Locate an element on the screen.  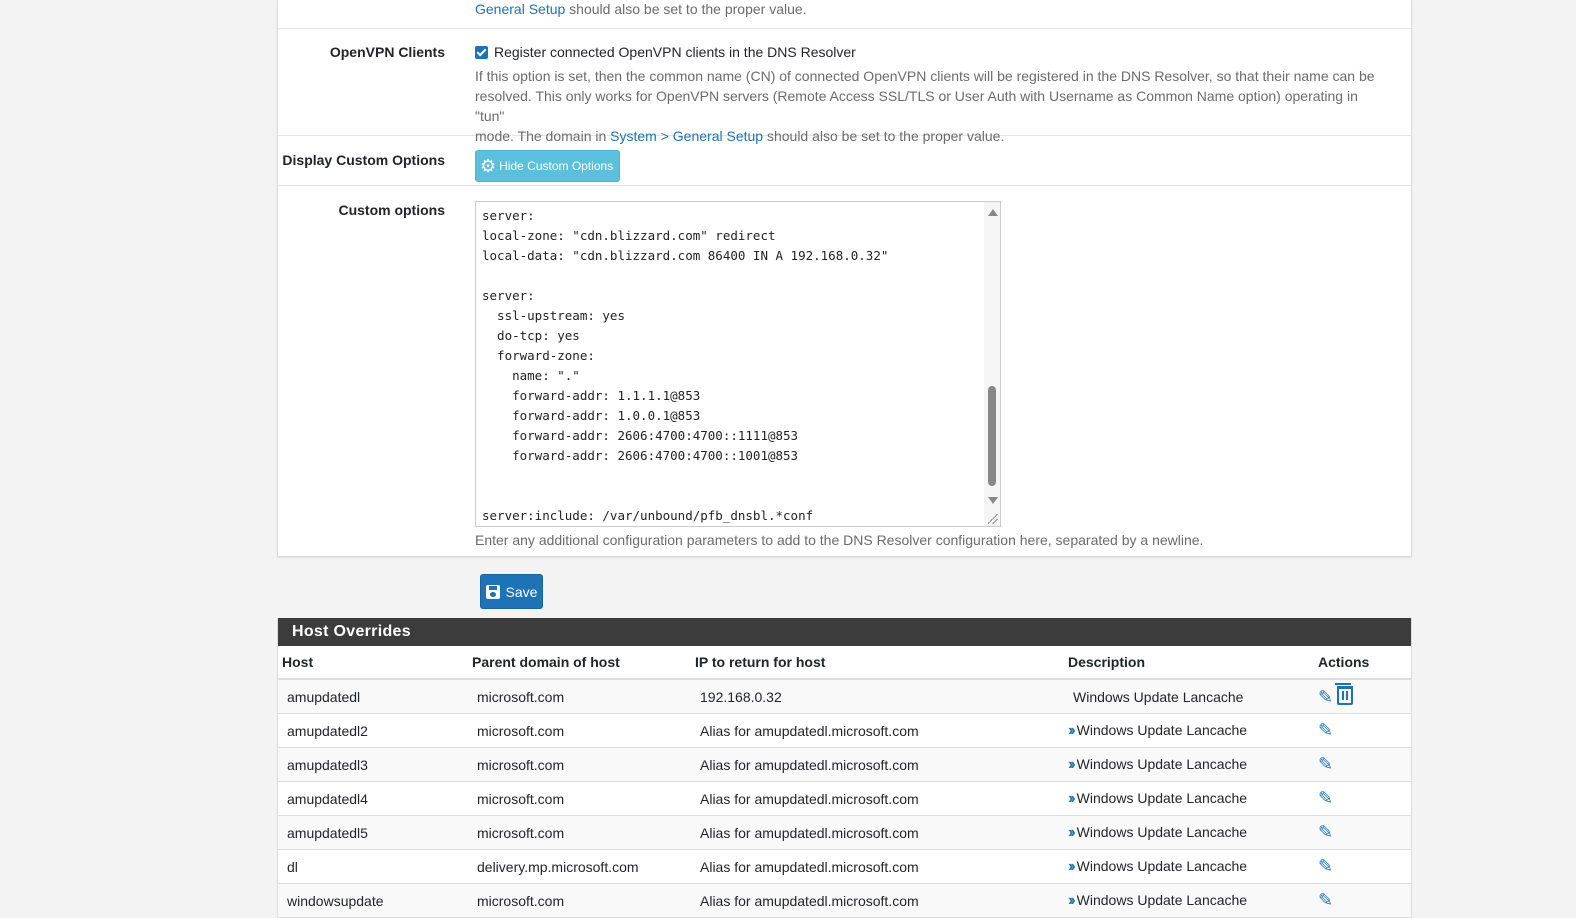
host-cell: amupdatedl5 is located at coordinates (373, 832).